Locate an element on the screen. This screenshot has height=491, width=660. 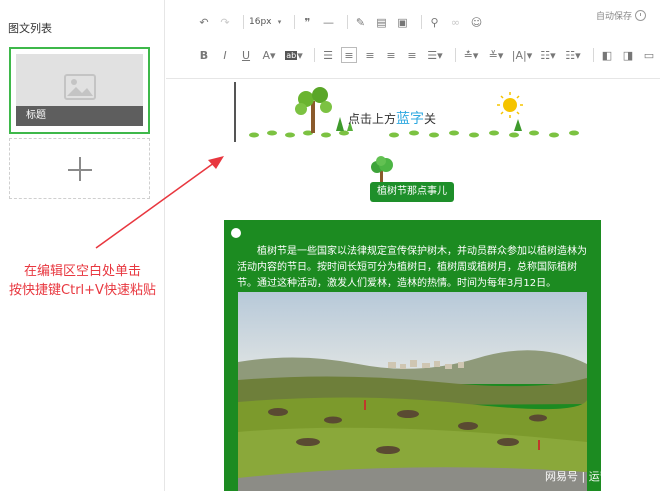
section-title-pill: 植树节那点事儿 is located at coordinates (412, 192).